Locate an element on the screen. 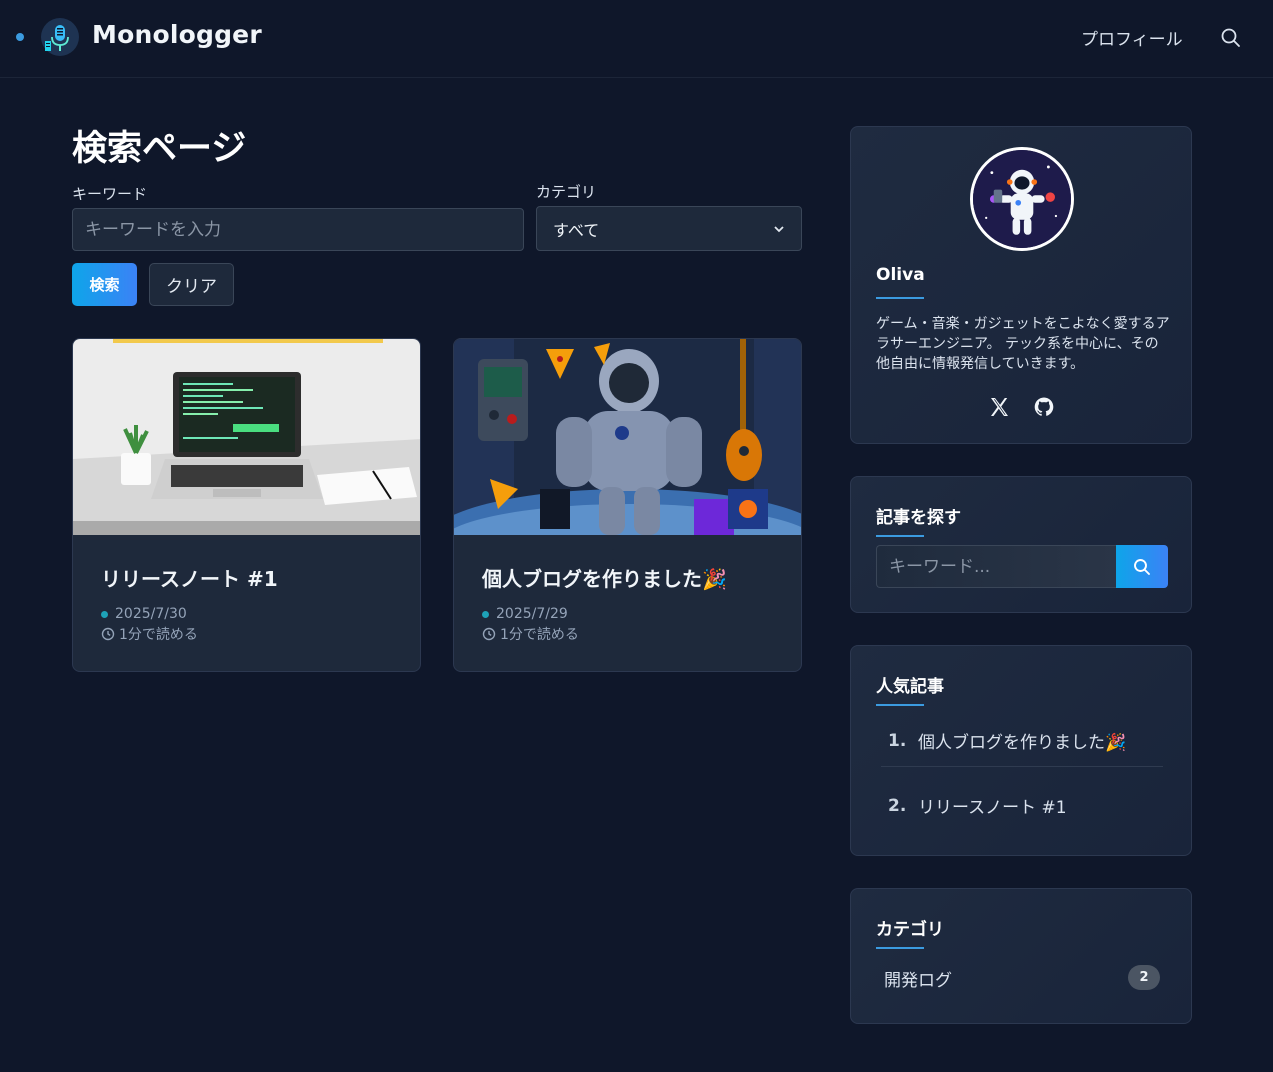  keyword-label: キーワード is located at coordinates (110, 194).